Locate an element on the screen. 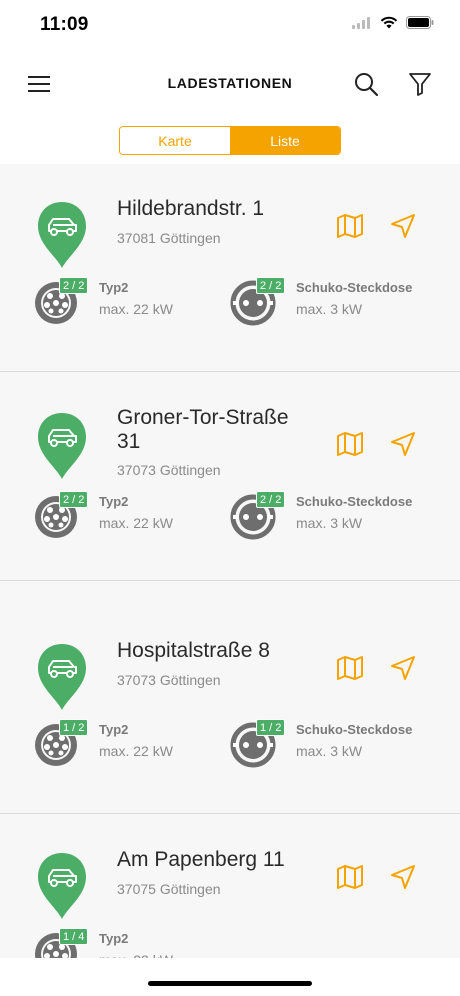  station-name: Am Papenberg 11 is located at coordinates (201, 859).